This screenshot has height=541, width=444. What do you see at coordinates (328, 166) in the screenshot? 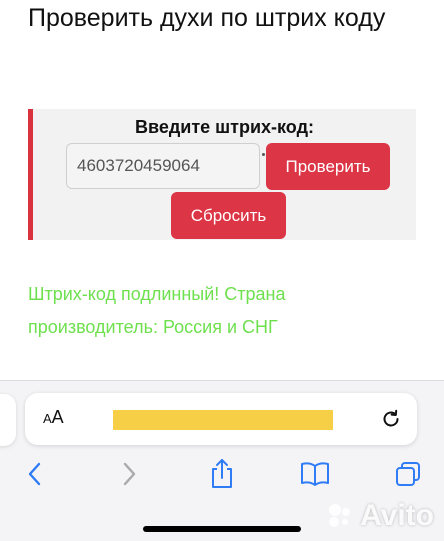
I see `check-button: Проверить` at bounding box center [328, 166].